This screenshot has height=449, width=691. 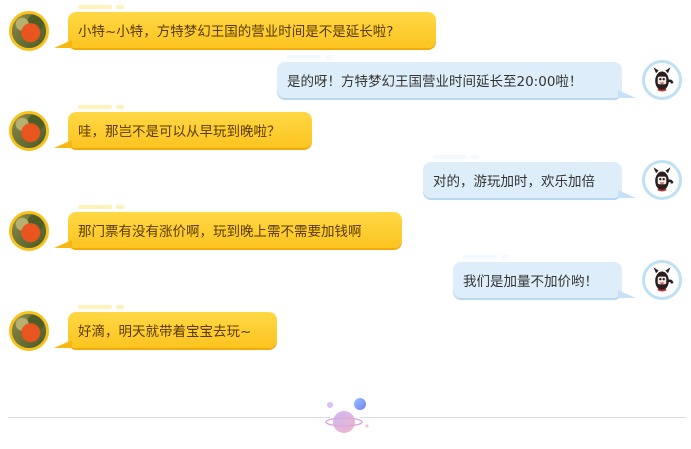 I want to click on message-bubble-user: 那门票有没有涨价啊，玩到晚上需不需要加钱啊, so click(x=228, y=226).